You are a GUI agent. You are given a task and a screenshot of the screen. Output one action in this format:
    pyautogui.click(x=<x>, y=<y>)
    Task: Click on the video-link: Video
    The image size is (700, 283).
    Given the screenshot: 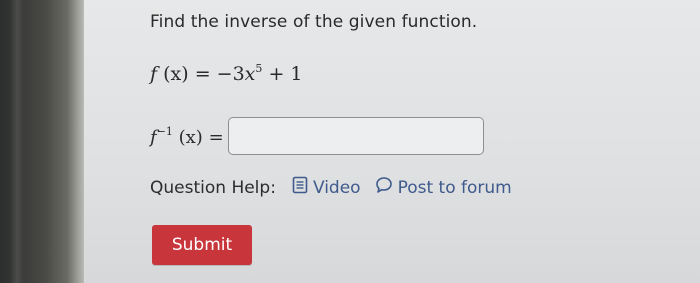 What is the action you would take?
    pyautogui.click(x=326, y=187)
    